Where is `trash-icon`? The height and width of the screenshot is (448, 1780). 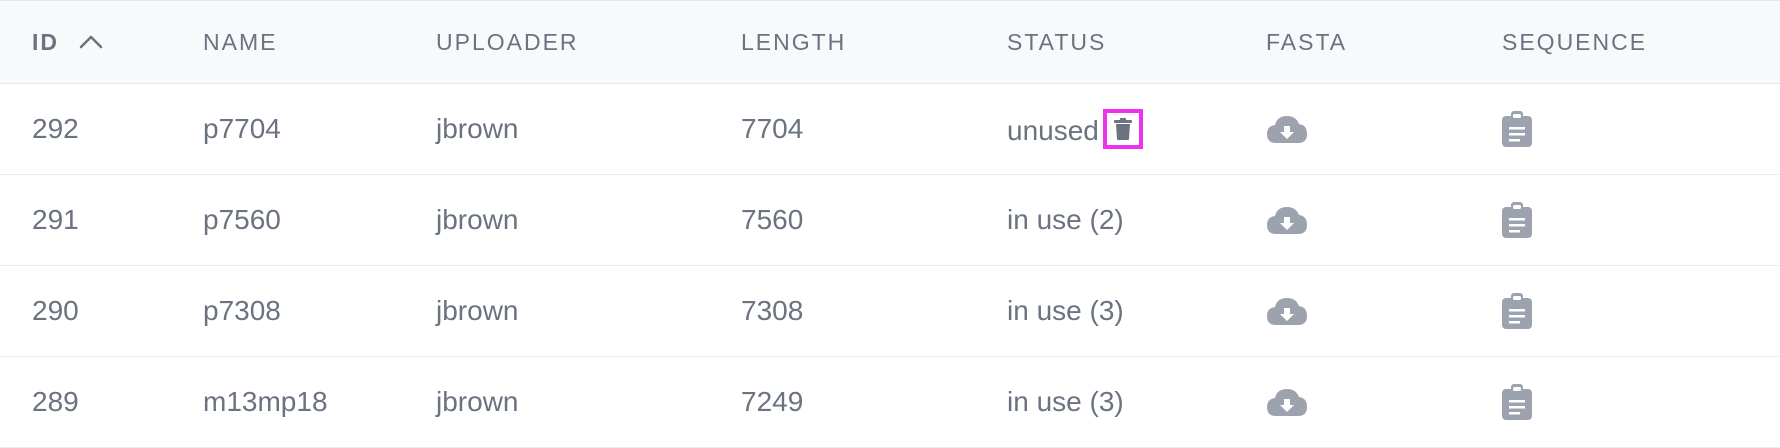
trash-icon is located at coordinates (1122, 129).